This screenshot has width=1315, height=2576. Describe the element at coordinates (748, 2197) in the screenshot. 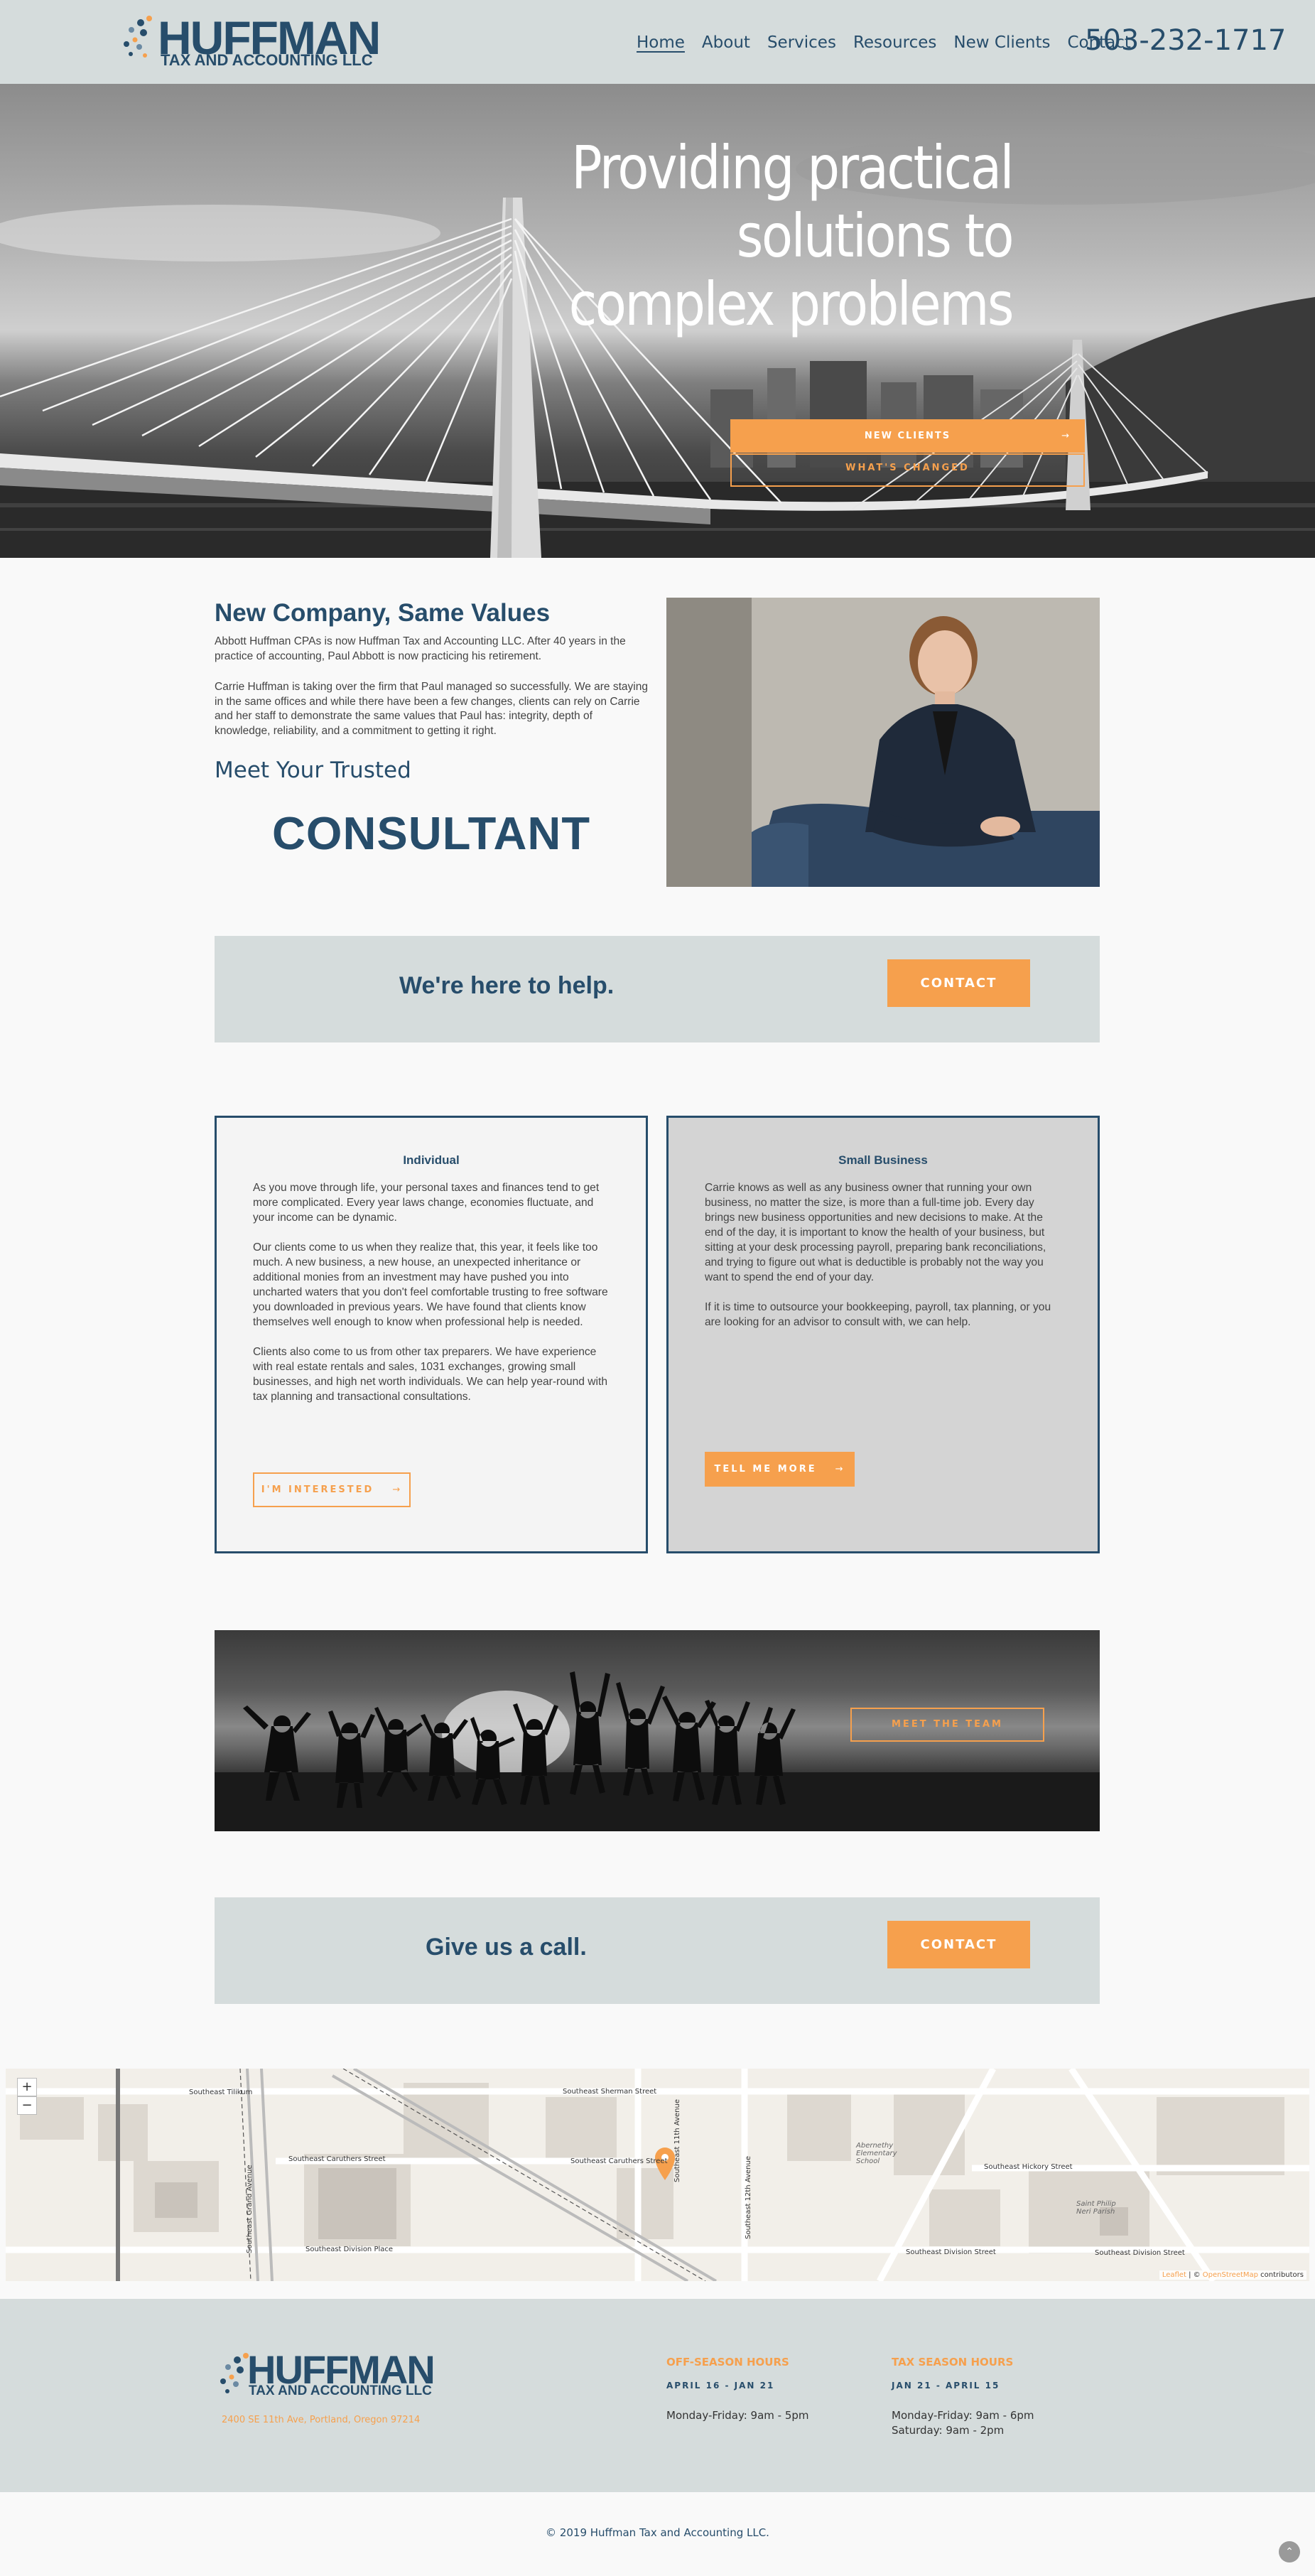

I see `street-label: Southeast 12th Avenue` at that location.